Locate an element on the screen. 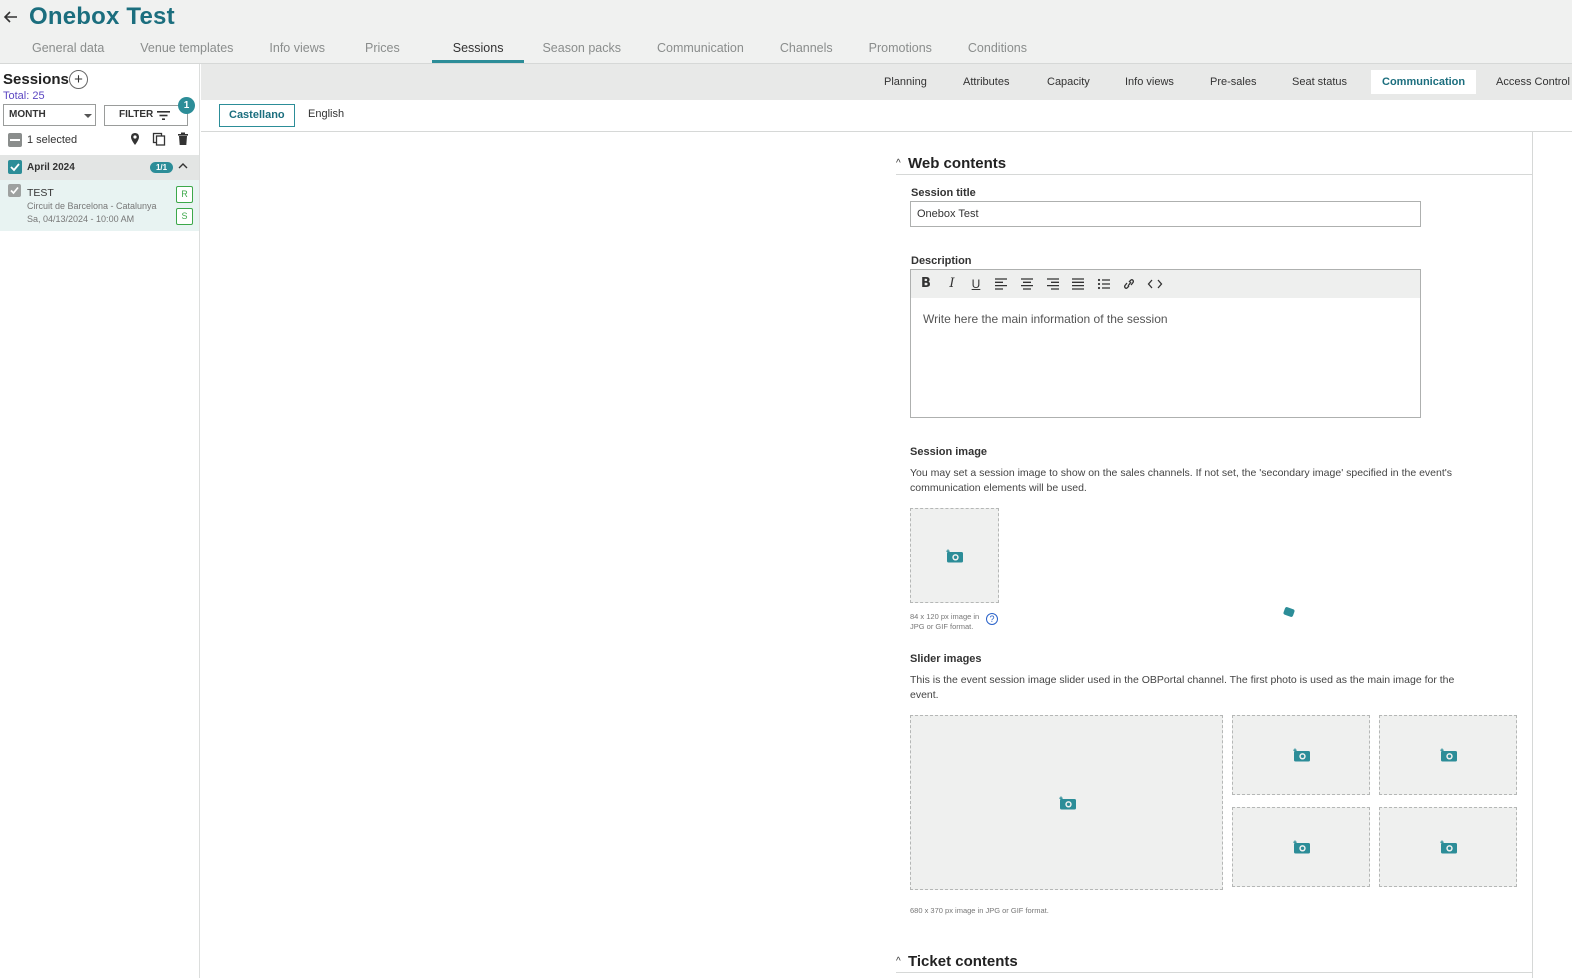 This screenshot has height=978, width=1572. delete-icon is located at coordinates (183, 139).